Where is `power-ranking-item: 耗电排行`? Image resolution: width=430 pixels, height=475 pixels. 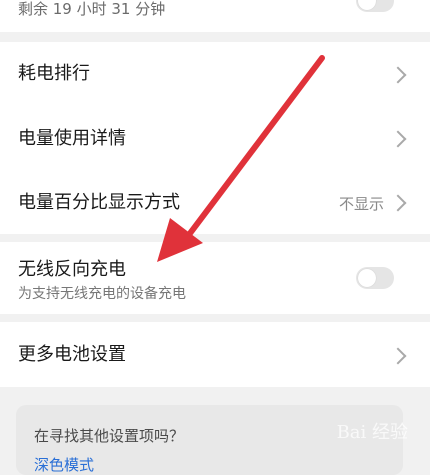
power-ranking-item: 耗电排行 is located at coordinates (215, 74).